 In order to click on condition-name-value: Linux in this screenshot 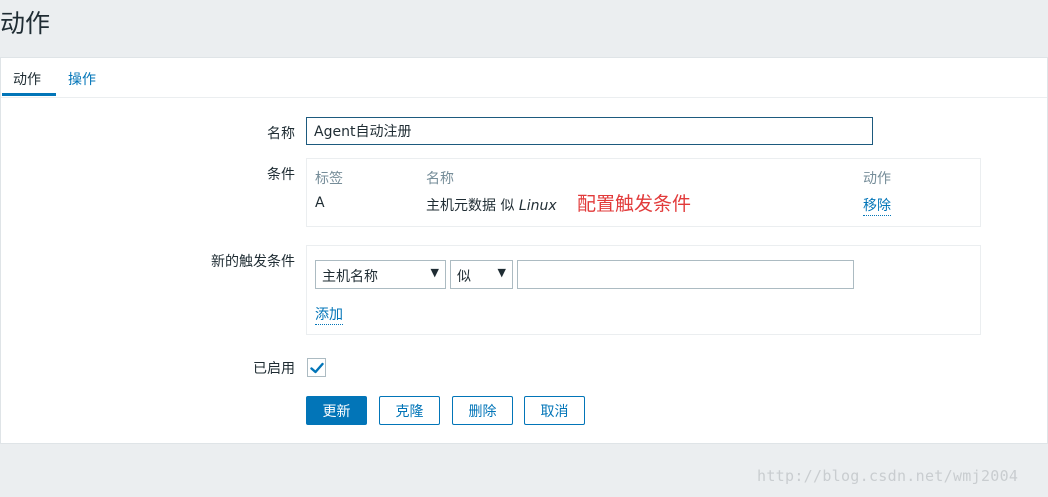, I will do `click(537, 206)`.